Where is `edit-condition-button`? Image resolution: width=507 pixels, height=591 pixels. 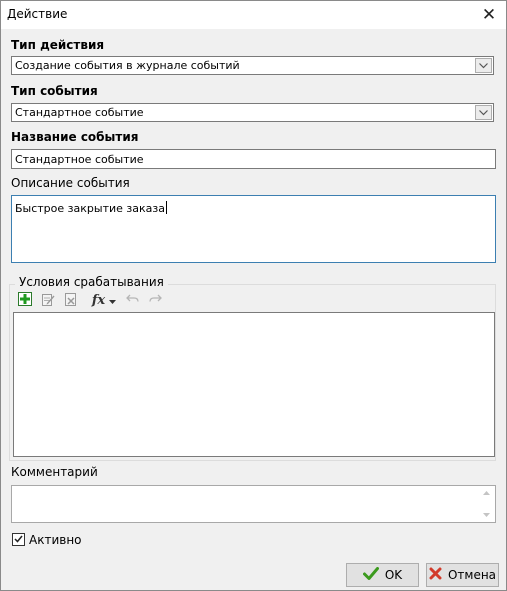
edit-condition-button is located at coordinates (48, 300).